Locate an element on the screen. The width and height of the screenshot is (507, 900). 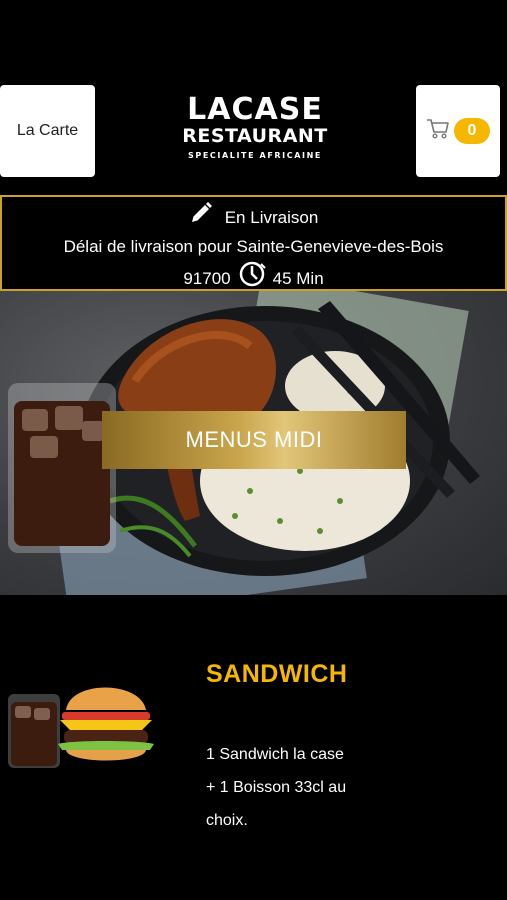
la-carte-button: La Carte is located at coordinates (47, 131).